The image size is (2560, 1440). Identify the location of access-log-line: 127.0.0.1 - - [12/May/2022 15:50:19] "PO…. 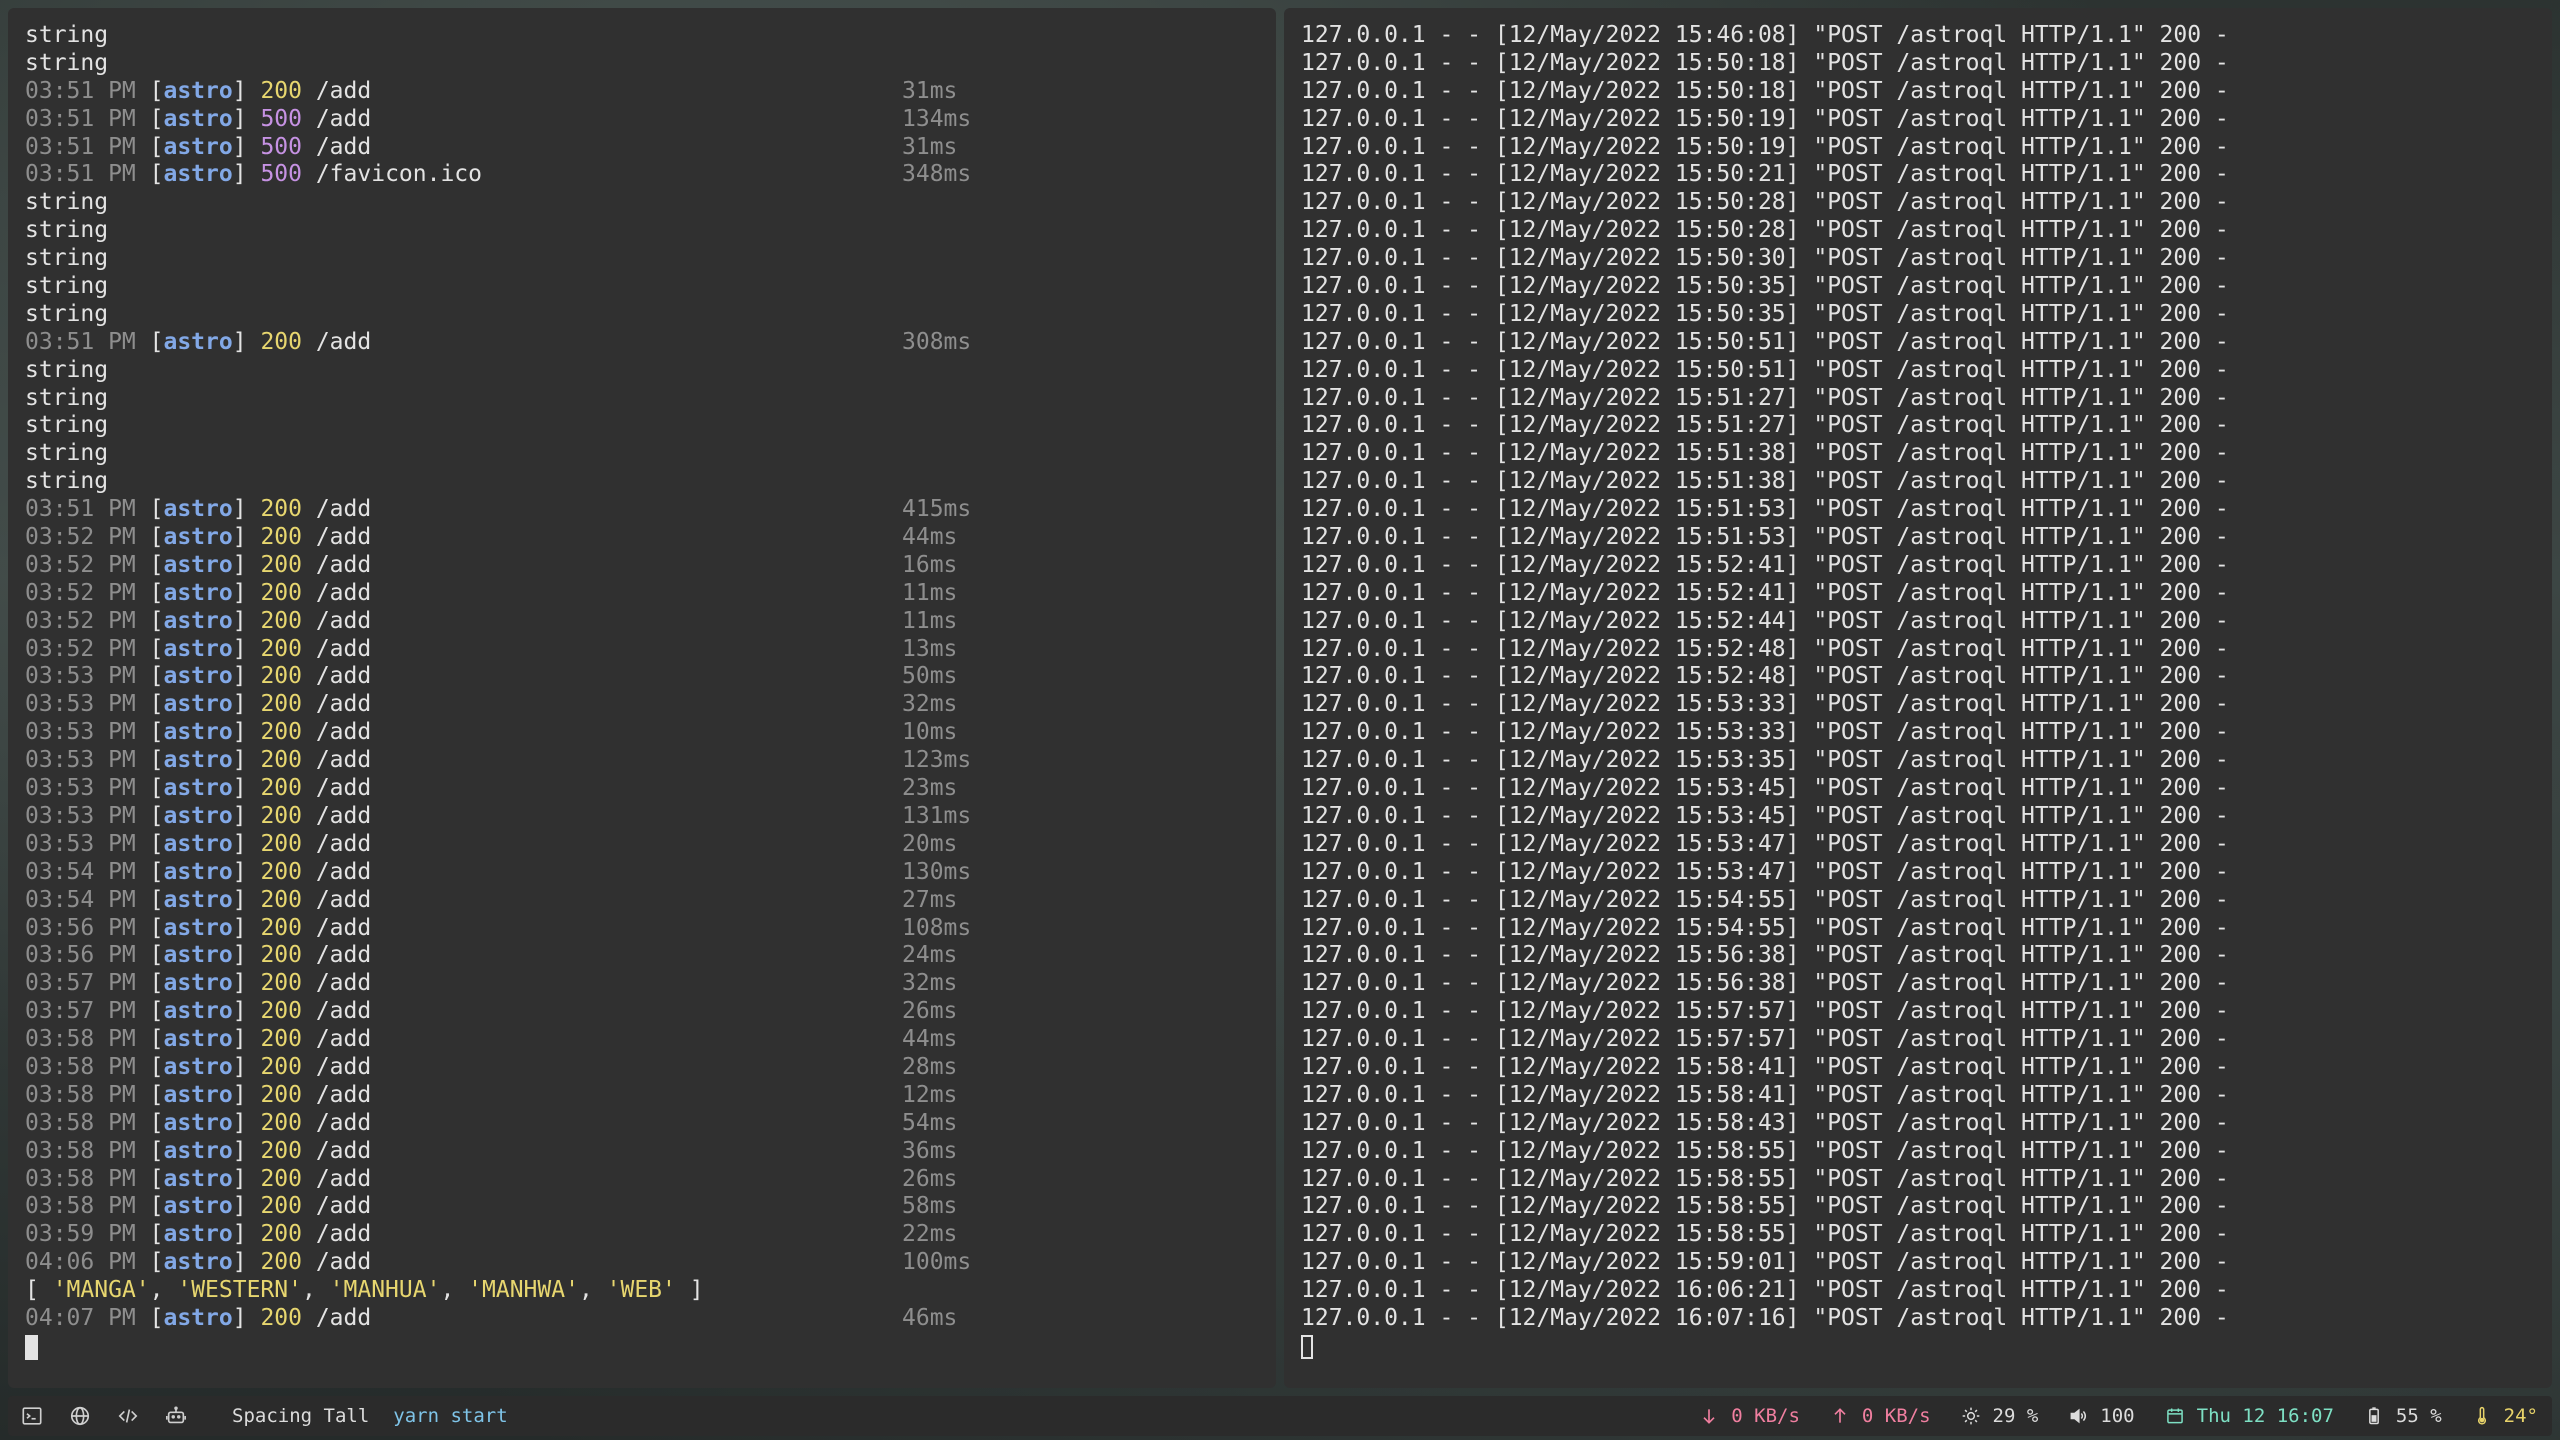
(1765, 118).